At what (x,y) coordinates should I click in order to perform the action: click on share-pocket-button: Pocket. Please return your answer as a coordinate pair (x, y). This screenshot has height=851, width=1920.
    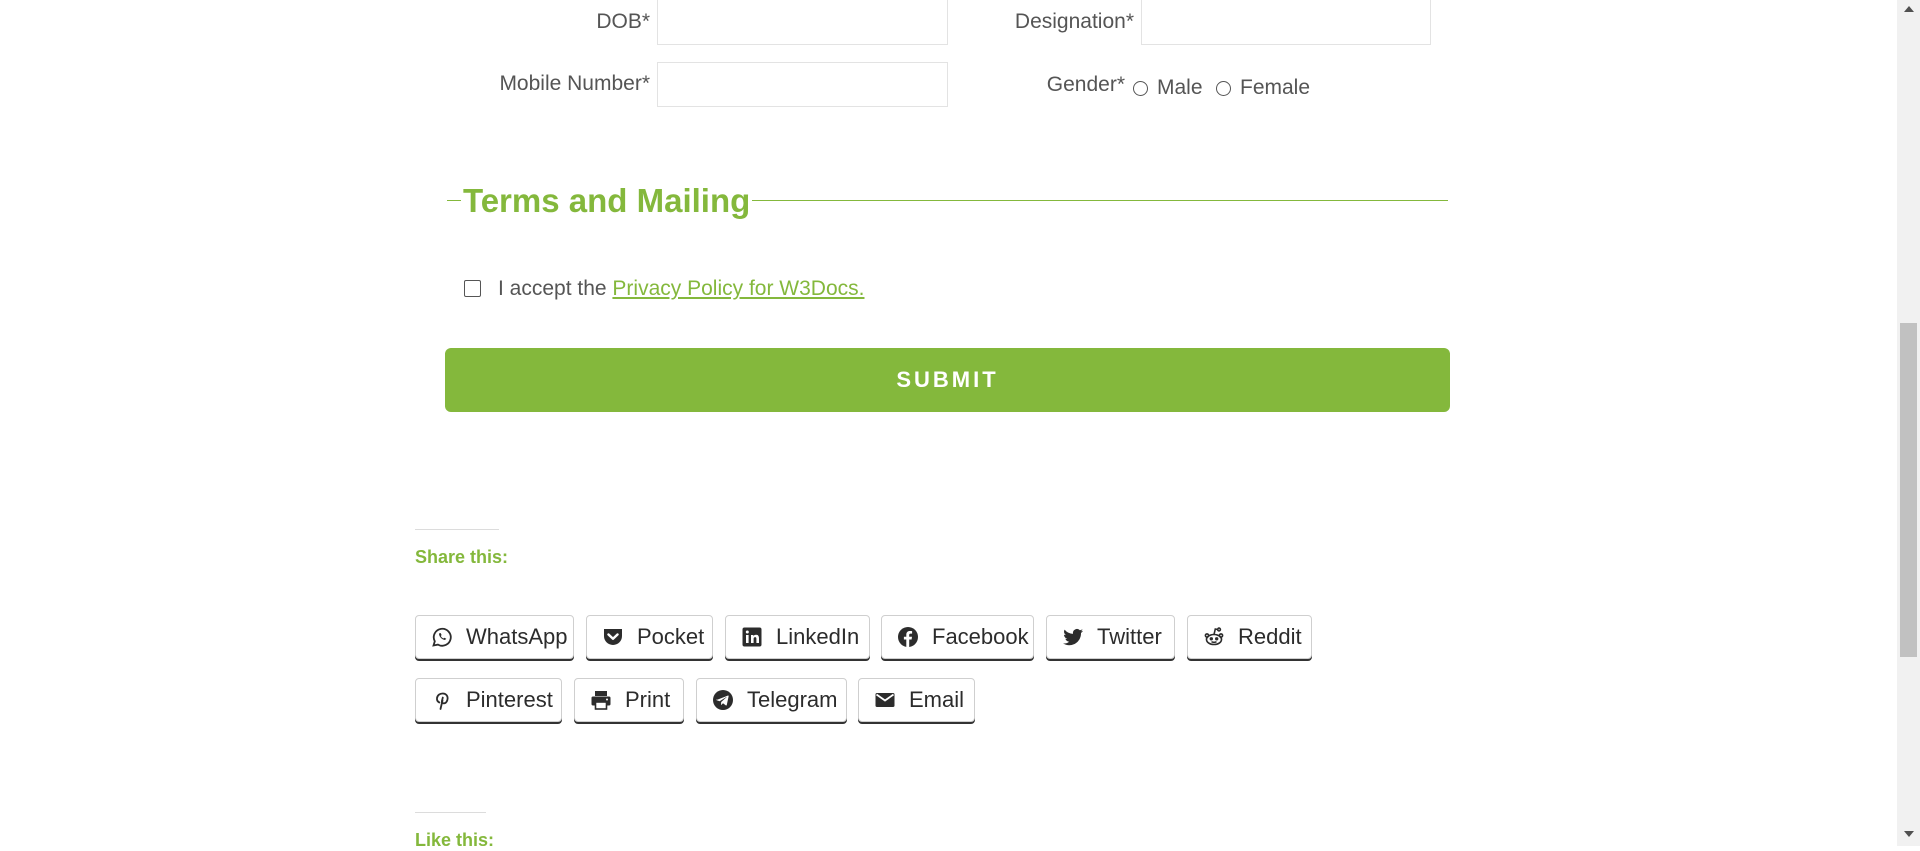
    Looking at the image, I should click on (649, 637).